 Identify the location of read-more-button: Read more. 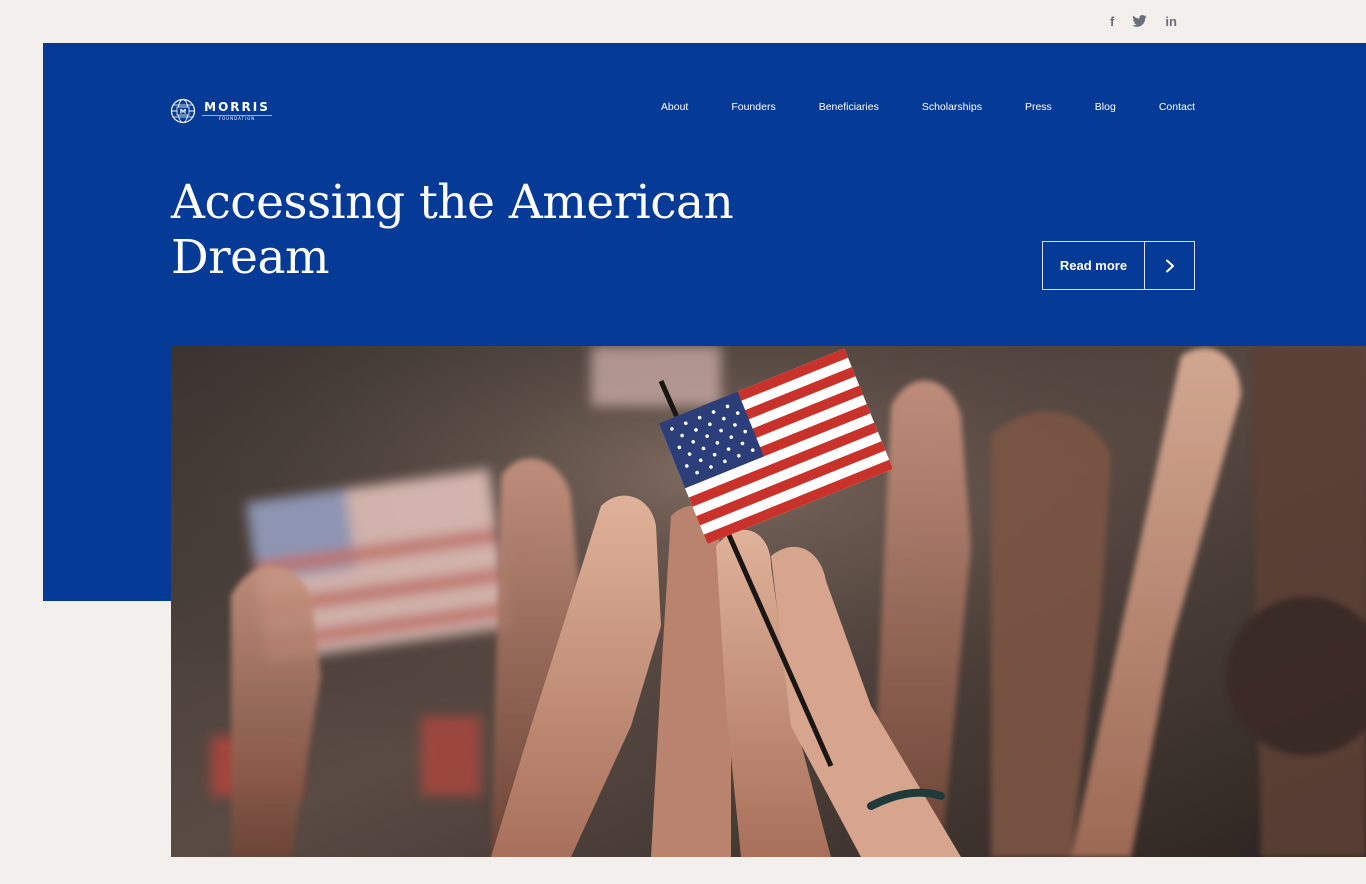
(1118, 265).